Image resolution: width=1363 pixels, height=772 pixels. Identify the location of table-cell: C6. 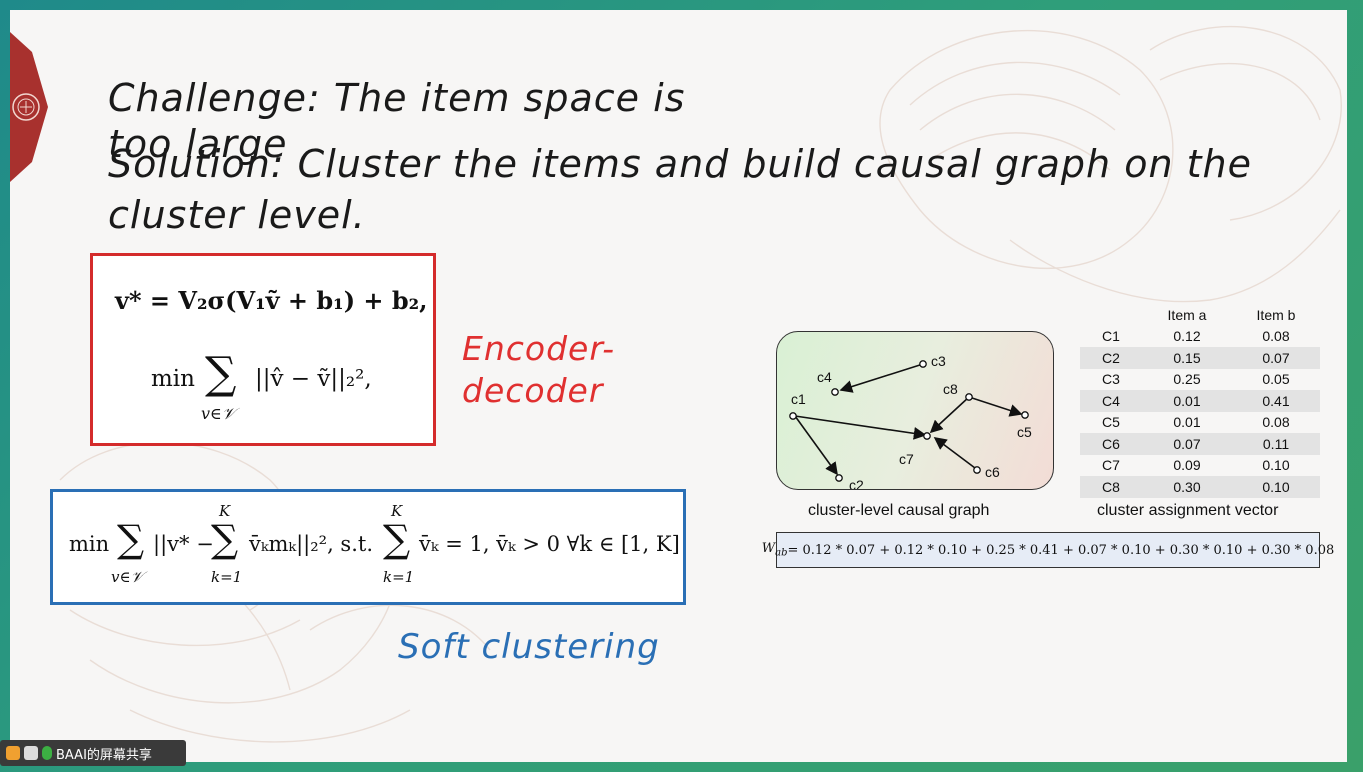
(1111, 443).